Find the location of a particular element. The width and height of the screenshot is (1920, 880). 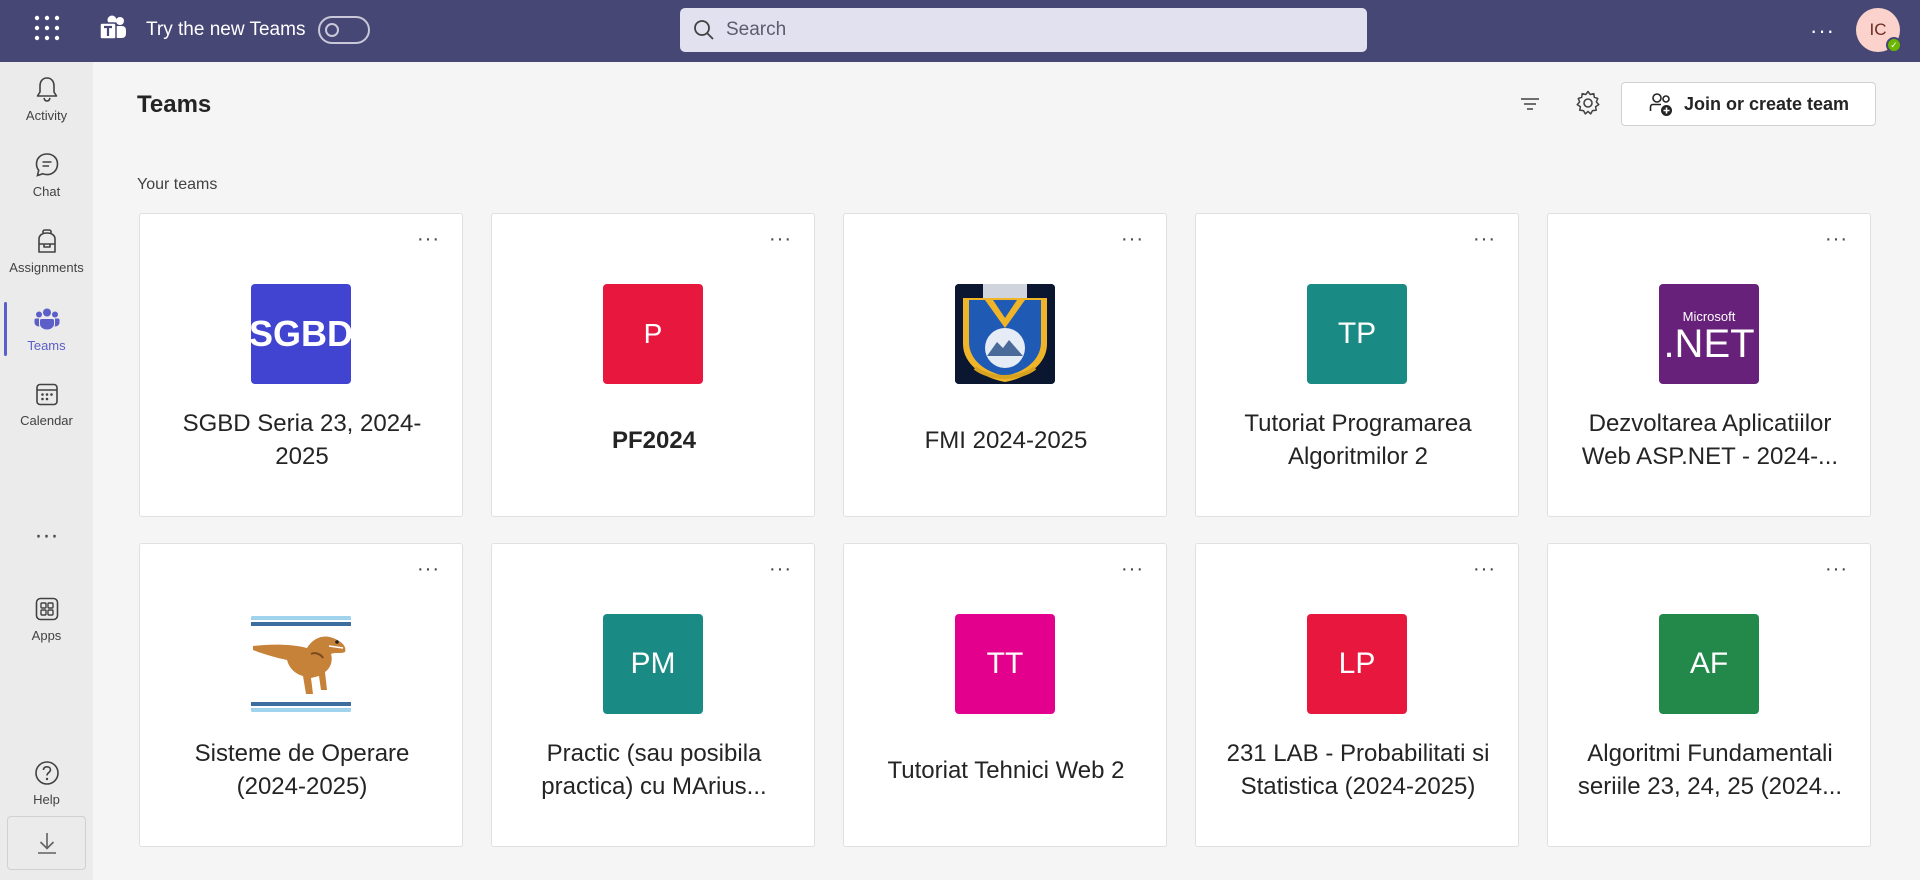

rail-item-apps: Apps is located at coordinates (46, 619).